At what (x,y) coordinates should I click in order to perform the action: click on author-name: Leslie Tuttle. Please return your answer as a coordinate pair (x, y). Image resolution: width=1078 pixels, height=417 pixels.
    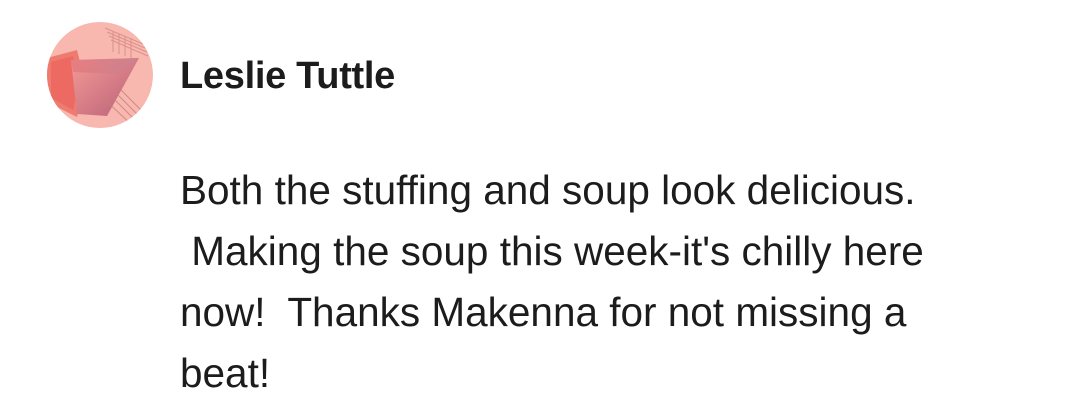
    Looking at the image, I should click on (287, 76).